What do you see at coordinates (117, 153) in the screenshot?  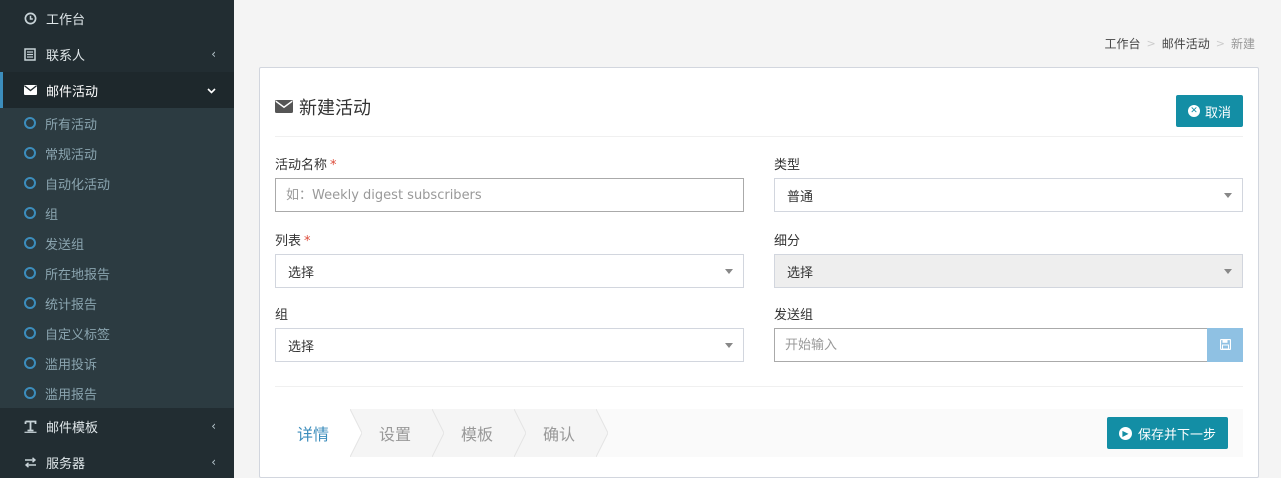 I see `submenu-item-regular-campaigns: 常规活动` at bounding box center [117, 153].